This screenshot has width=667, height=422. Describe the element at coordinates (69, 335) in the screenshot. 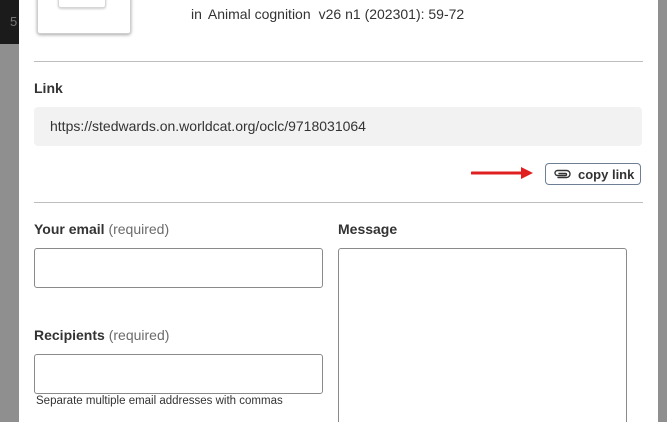

I see `recipients-label-text: Recipients` at that location.